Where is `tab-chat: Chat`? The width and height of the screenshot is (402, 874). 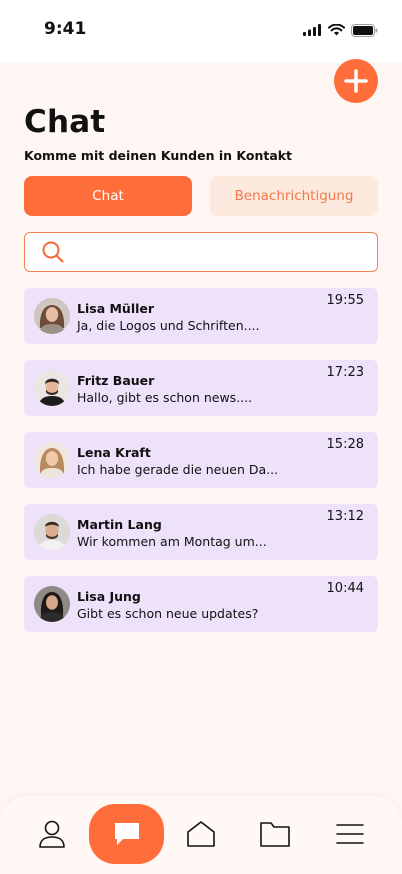
tab-chat: Chat is located at coordinates (108, 196).